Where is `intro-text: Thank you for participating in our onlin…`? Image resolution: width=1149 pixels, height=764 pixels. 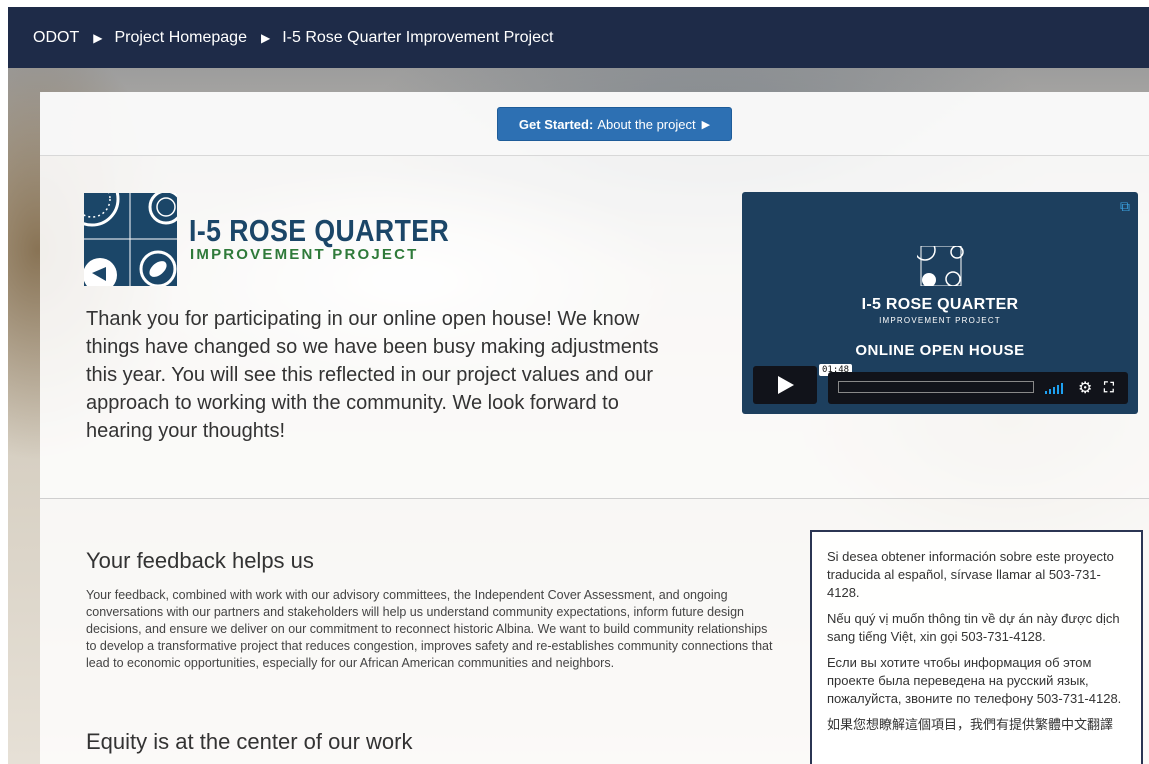 intro-text: Thank you for participating in our onlin… is located at coordinates (372, 375).